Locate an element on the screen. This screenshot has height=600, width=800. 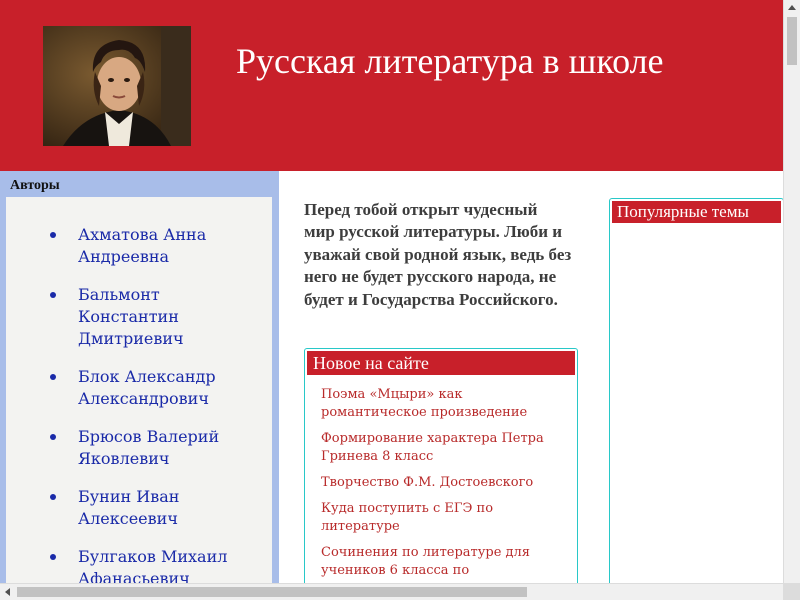
author-link: Бальмонт Константин Дмитриевич is located at coordinates (127, 317).